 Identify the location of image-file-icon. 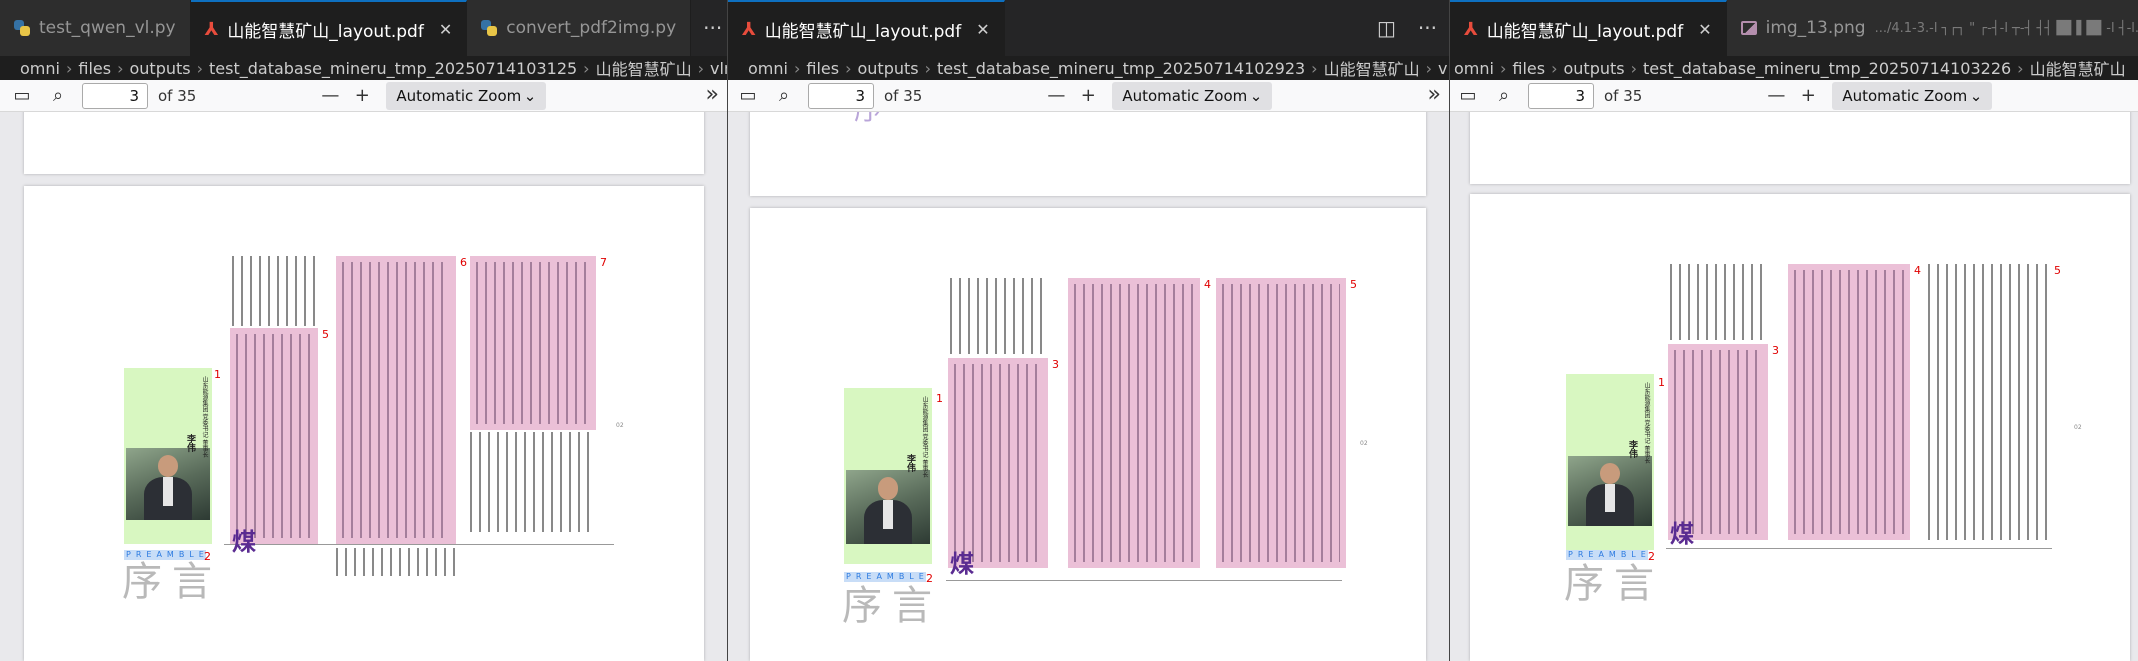
(1748, 28).